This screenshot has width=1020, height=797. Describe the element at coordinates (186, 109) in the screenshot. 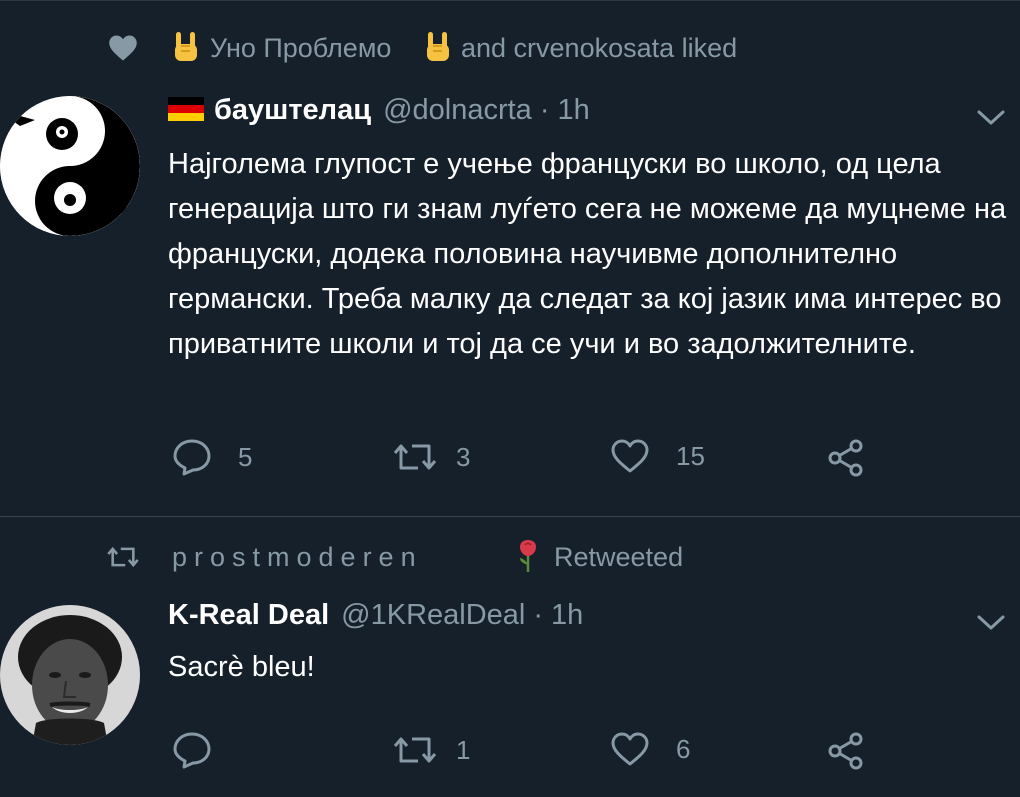

I see `germany-flag-icon` at that location.